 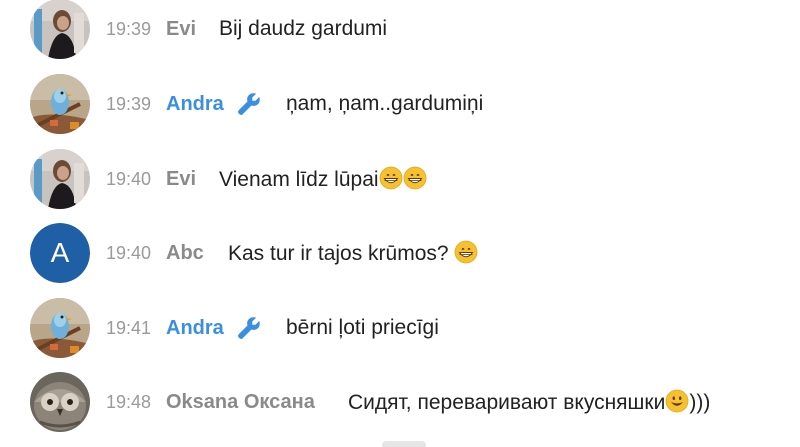 What do you see at coordinates (507, 402) in the screenshot?
I see `message-text-body: Сидят, переваривают вкусняшки` at bounding box center [507, 402].